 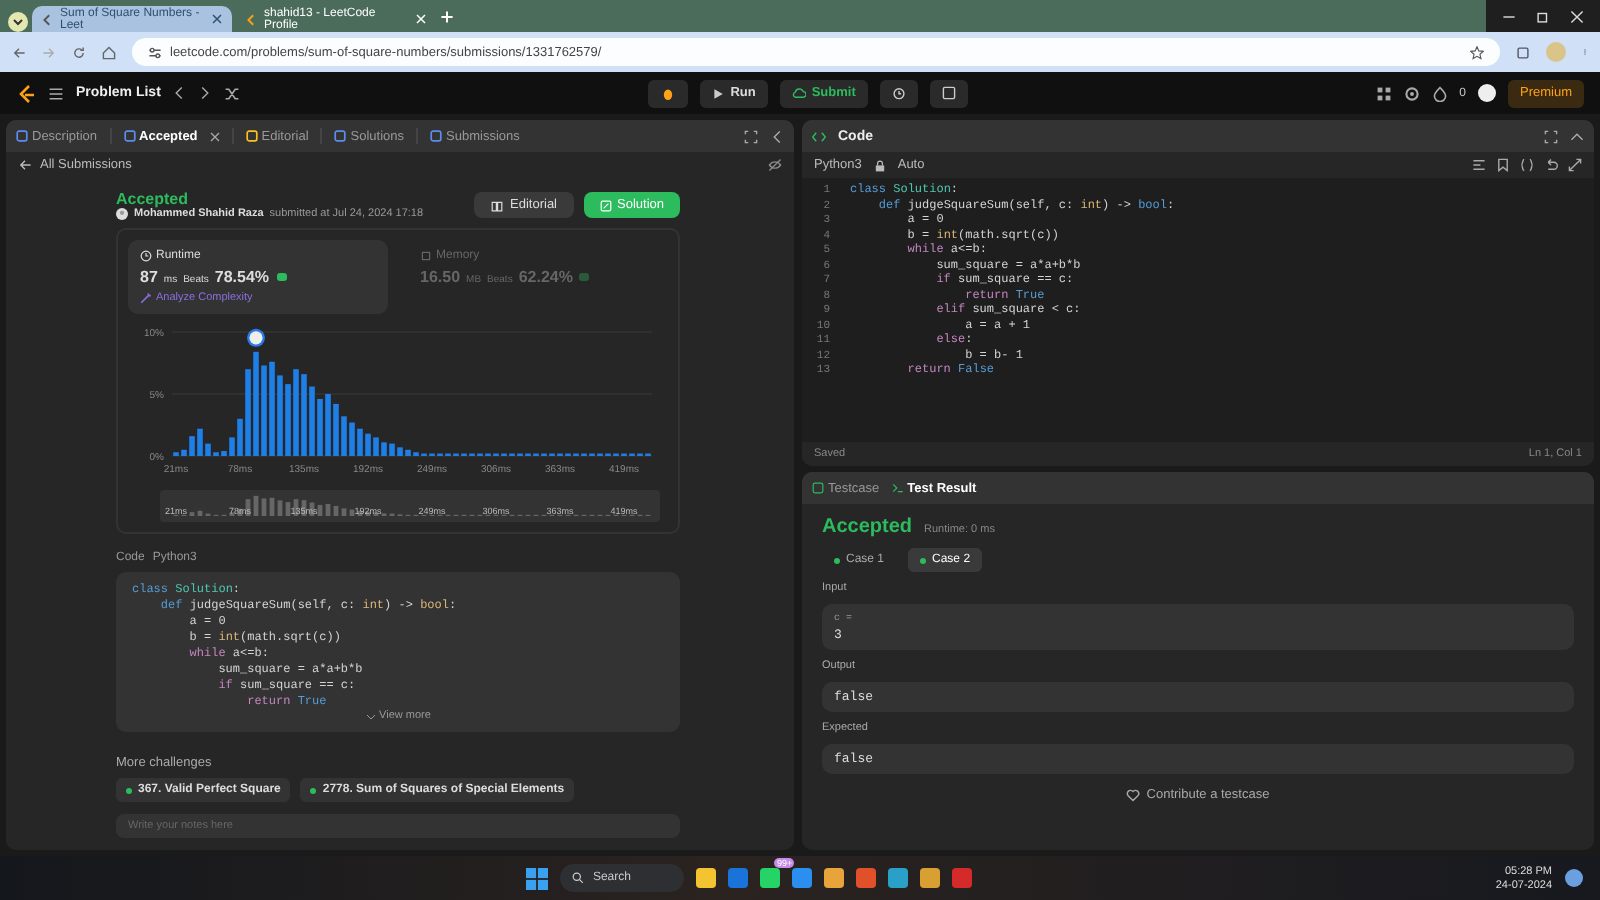 What do you see at coordinates (256, 337) in the screenshot?
I see `user-marker-icon` at bounding box center [256, 337].